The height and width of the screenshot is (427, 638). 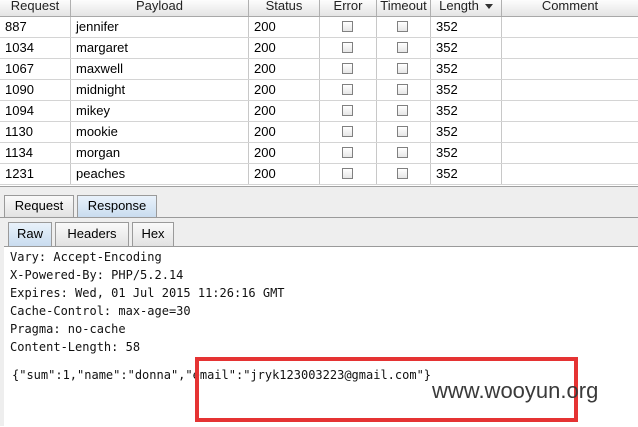 I want to click on cell-request: 1034, so click(x=35, y=48).